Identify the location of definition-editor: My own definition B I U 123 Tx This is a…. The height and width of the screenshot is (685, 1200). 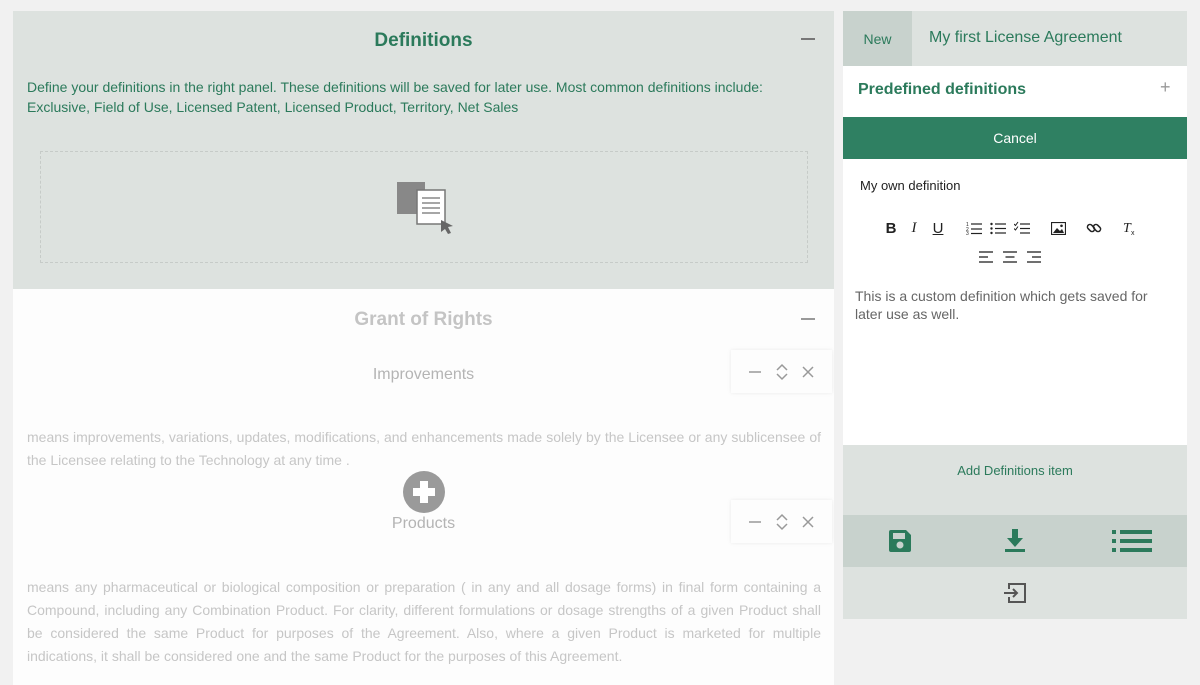
(1015, 302).